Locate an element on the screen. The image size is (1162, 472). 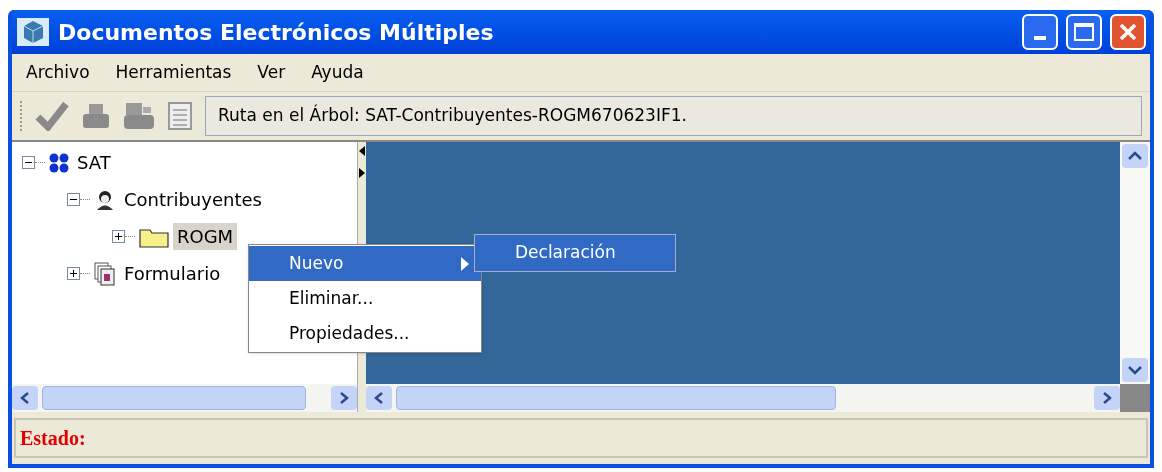
close-button is located at coordinates (1128, 32).